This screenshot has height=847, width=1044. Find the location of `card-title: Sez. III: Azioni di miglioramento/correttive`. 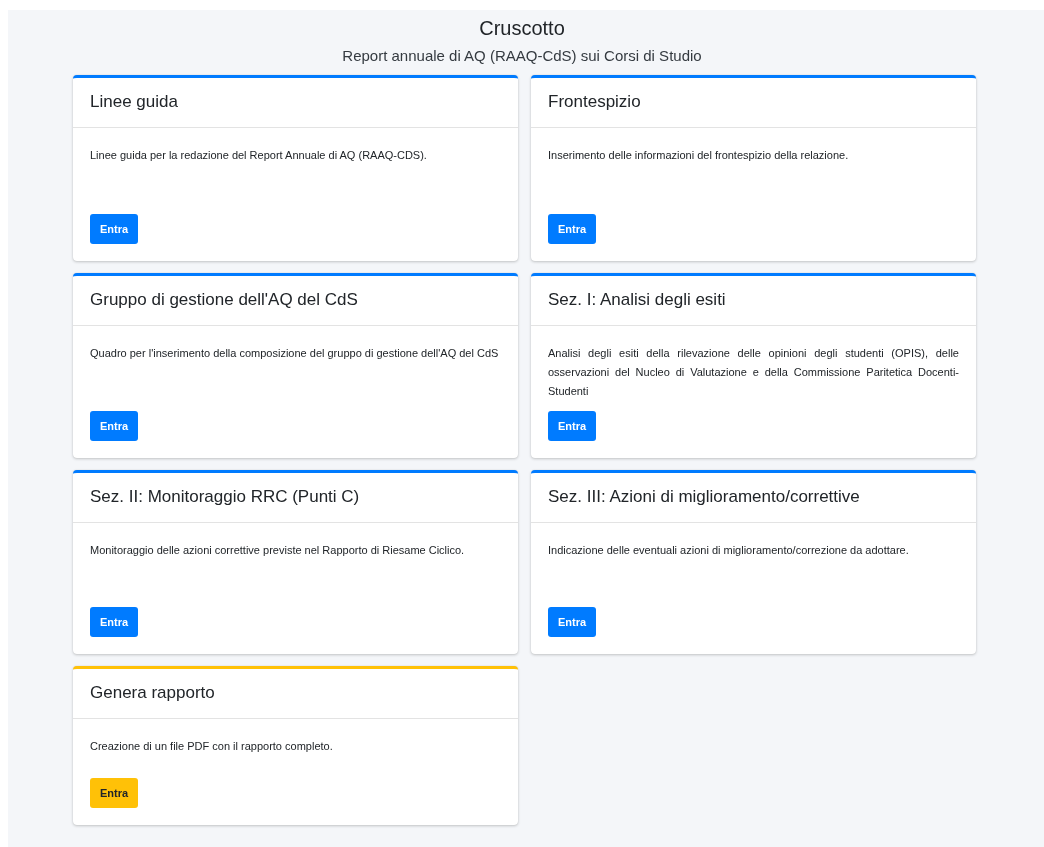

card-title: Sez. III: Azioni di miglioramento/correttive is located at coordinates (704, 496).